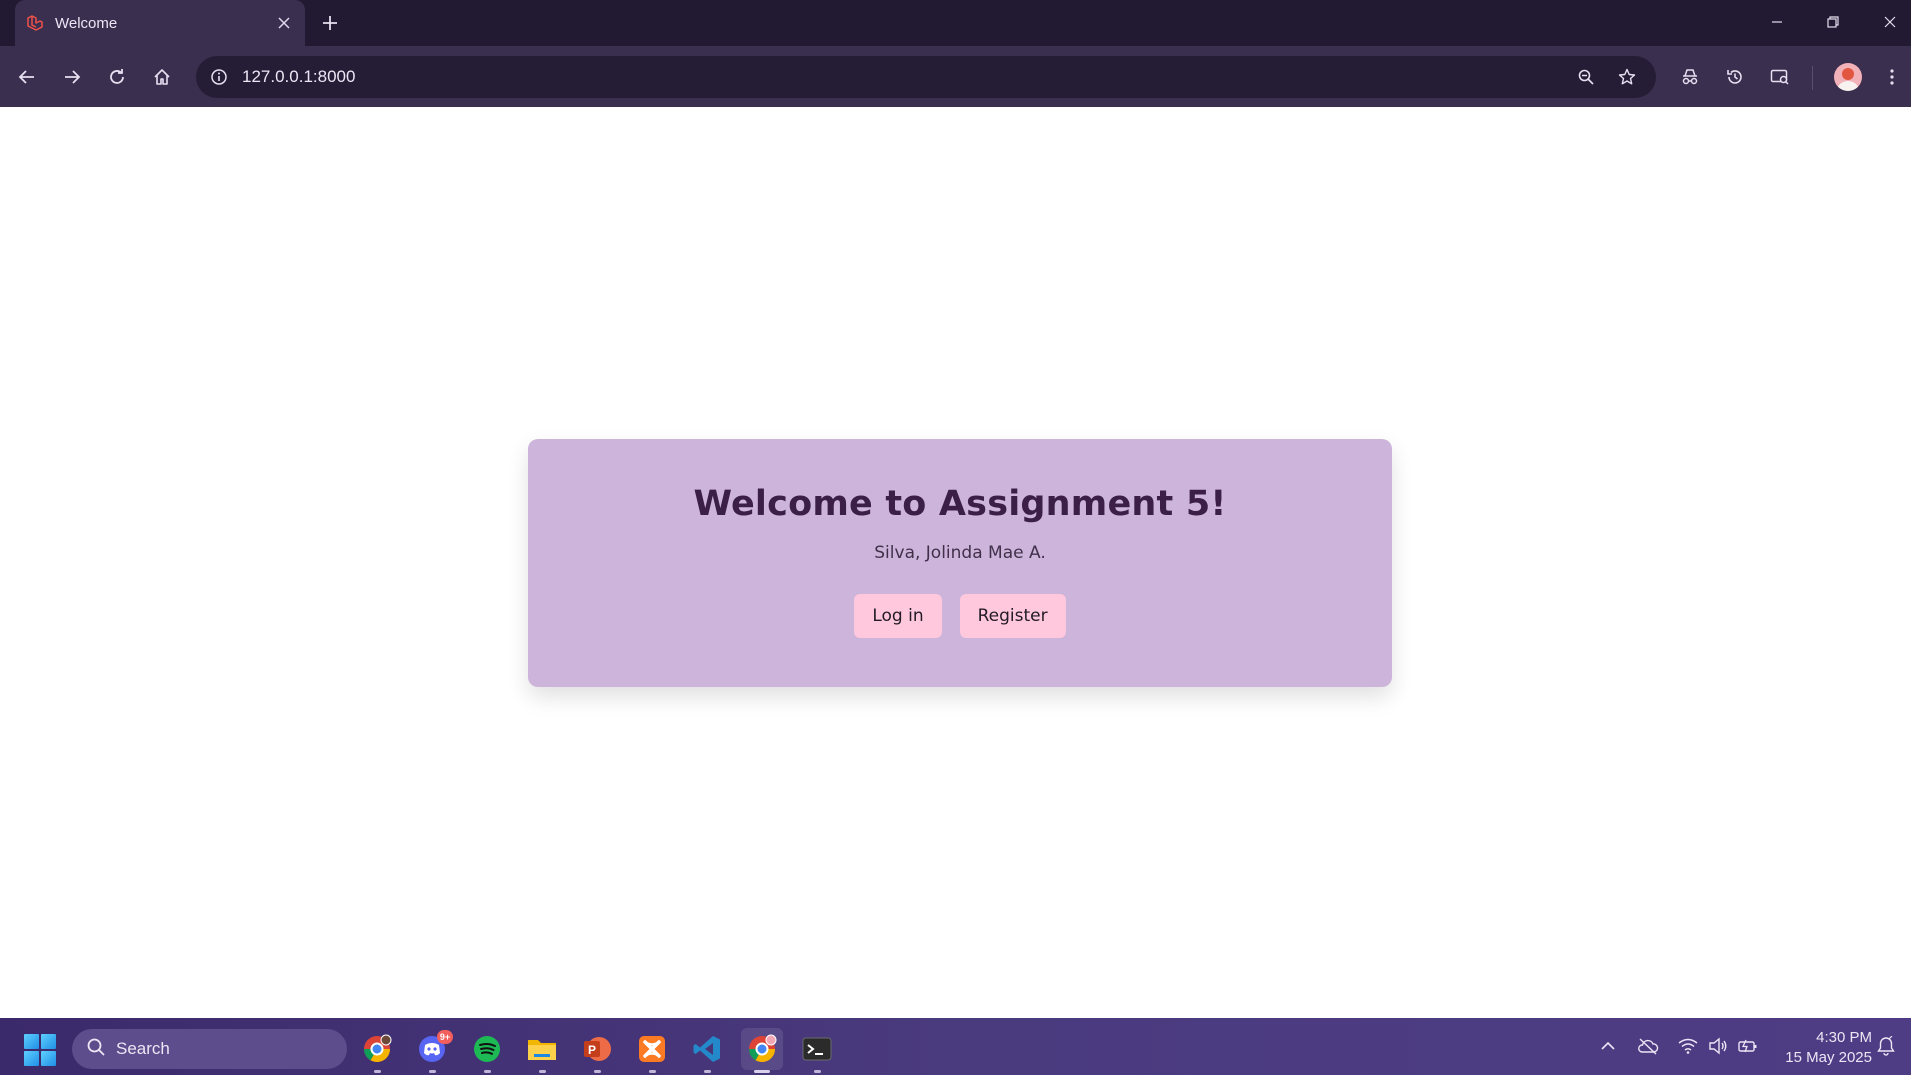 Image resolution: width=1911 pixels, height=1075 pixels. What do you see at coordinates (1688, 1046) in the screenshot?
I see `wifi-icon` at bounding box center [1688, 1046].